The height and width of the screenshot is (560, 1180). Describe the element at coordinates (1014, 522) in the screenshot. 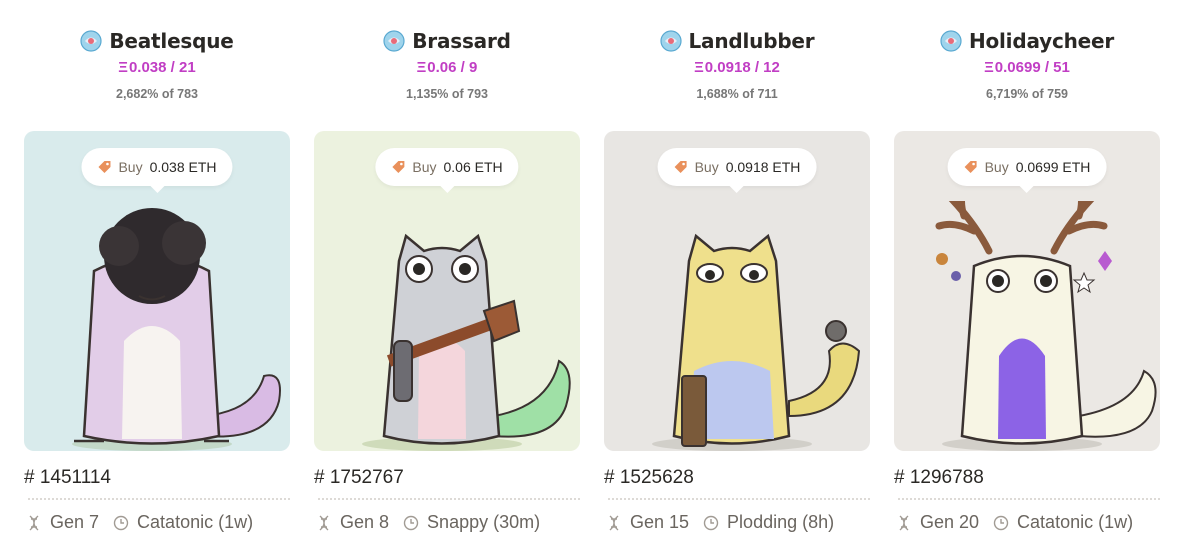

I see `kitty-meta: Gen 20 Catatonic (1w)` at that location.